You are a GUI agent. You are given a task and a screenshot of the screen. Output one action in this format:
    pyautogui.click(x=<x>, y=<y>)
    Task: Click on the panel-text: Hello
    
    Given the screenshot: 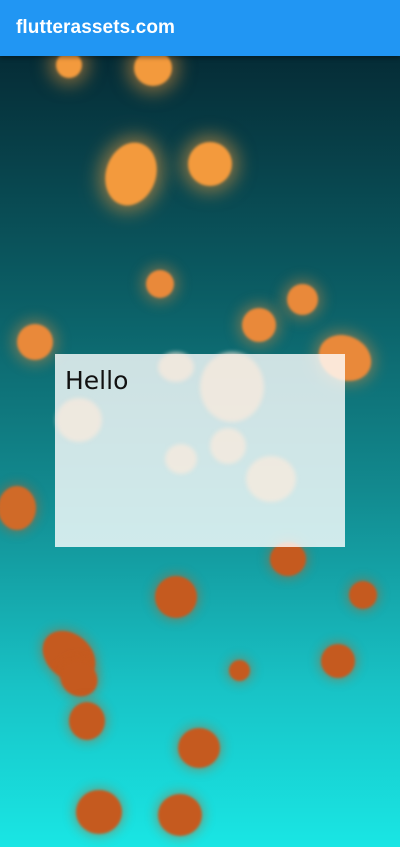 What is the action you would take?
    pyautogui.click(x=97, y=380)
    